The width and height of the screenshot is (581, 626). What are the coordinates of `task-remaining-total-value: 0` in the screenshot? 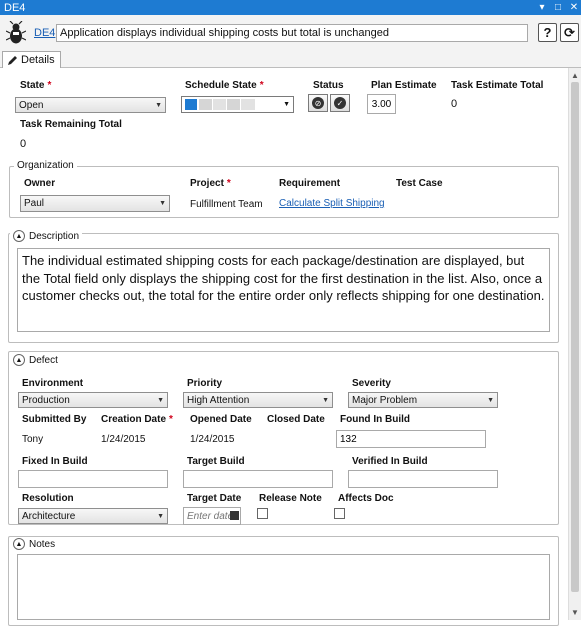 It's located at (23, 144).